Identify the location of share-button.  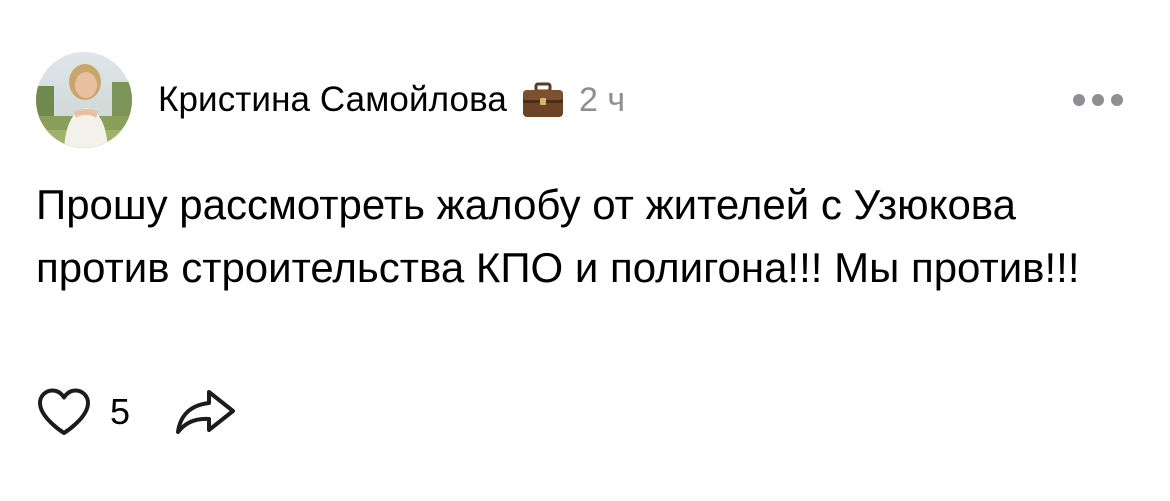
(206, 412).